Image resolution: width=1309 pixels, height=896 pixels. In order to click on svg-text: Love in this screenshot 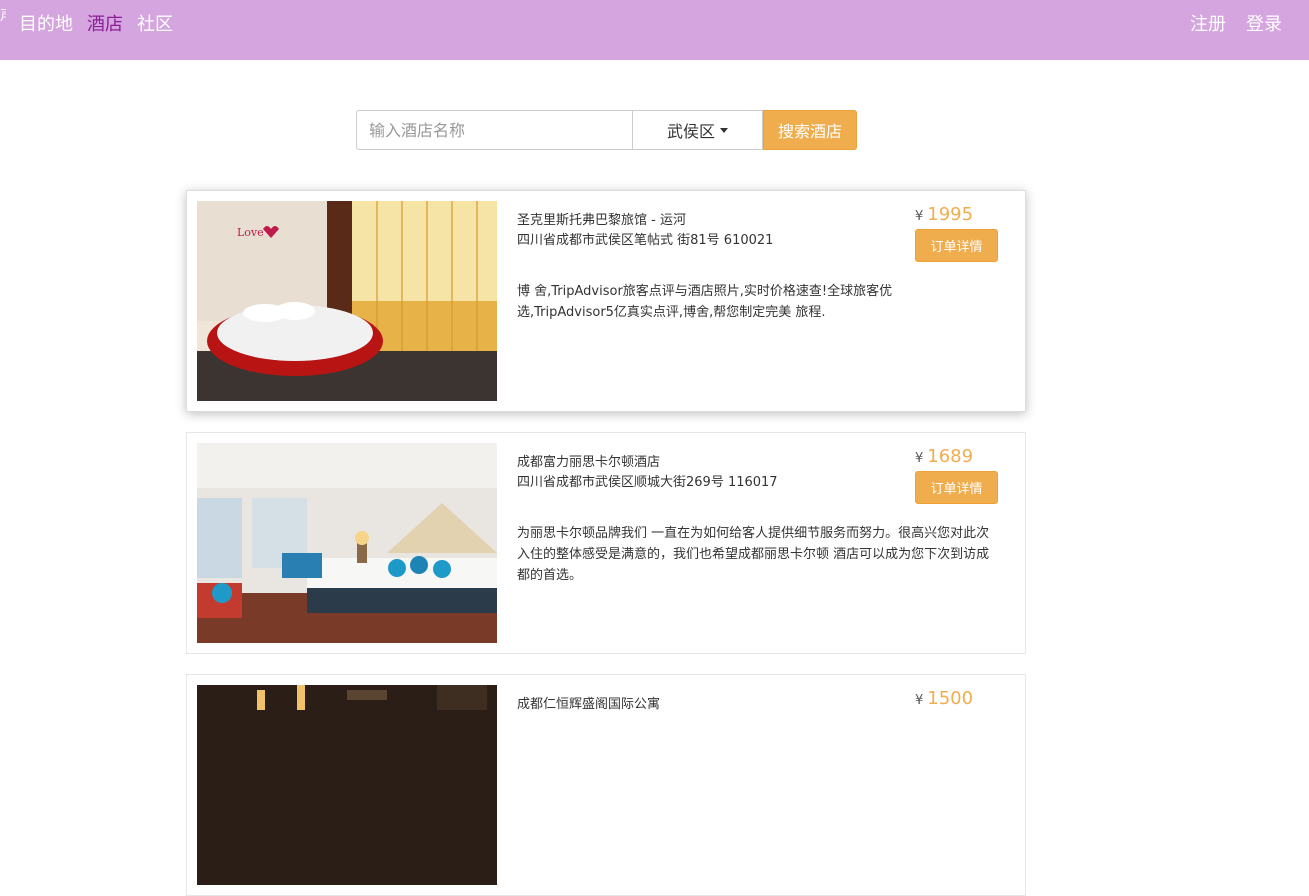, I will do `click(250, 232)`.